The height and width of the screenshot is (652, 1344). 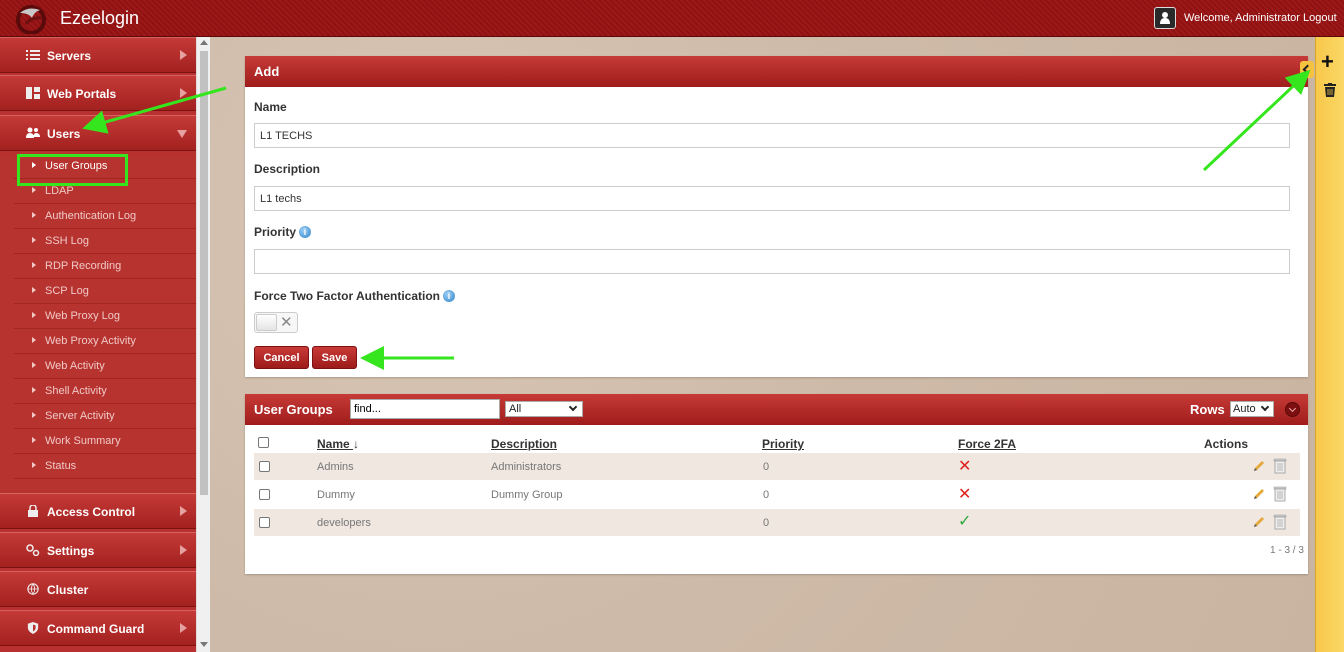 What do you see at coordinates (105, 216) in the screenshot?
I see `submenu-item-authentication-log: Authentication Log` at bounding box center [105, 216].